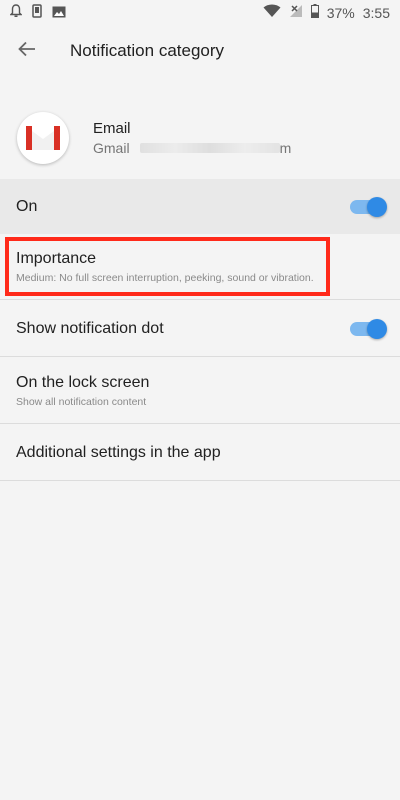 This screenshot has width=400, height=800. What do you see at coordinates (192, 138) in the screenshot?
I see `app-info: Email Gmail m` at bounding box center [192, 138].